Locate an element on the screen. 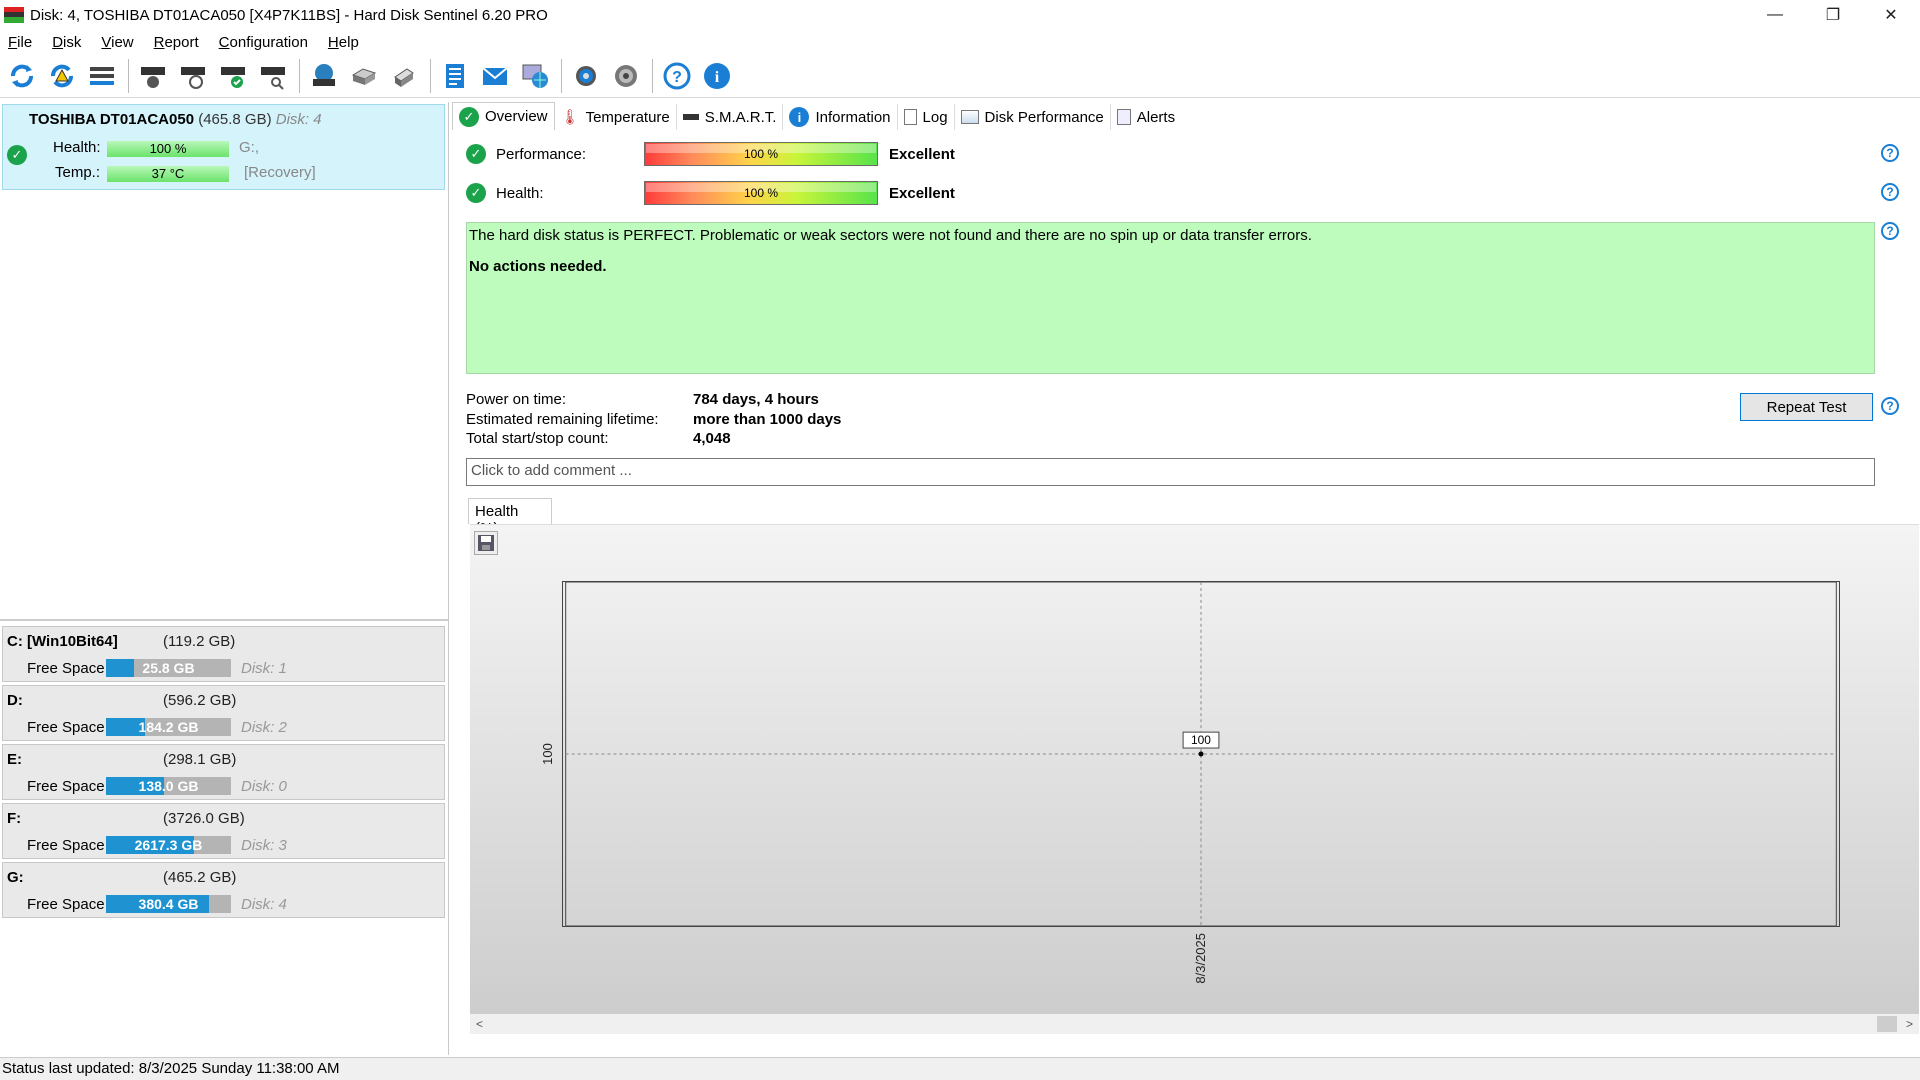 The height and width of the screenshot is (1080, 1920). disk-model: TOSHIBA DT01ACA050 is located at coordinates (112, 119).